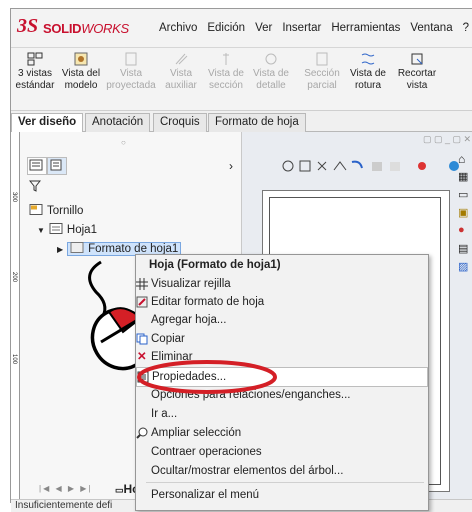  Describe the element at coordinates (35, 187) in the screenshot. I see `filter-icon` at that location.